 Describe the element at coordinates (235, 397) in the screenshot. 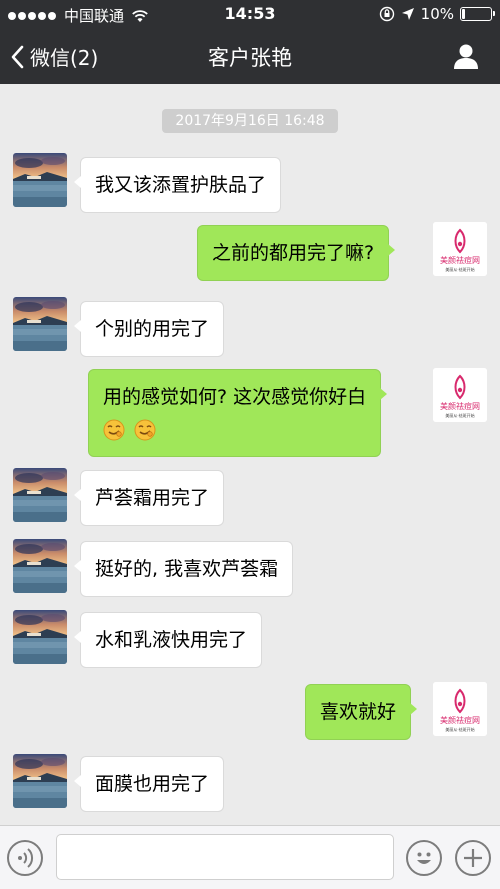

I see `message-text: 用的感觉如何? 这次感觉你好白` at that location.